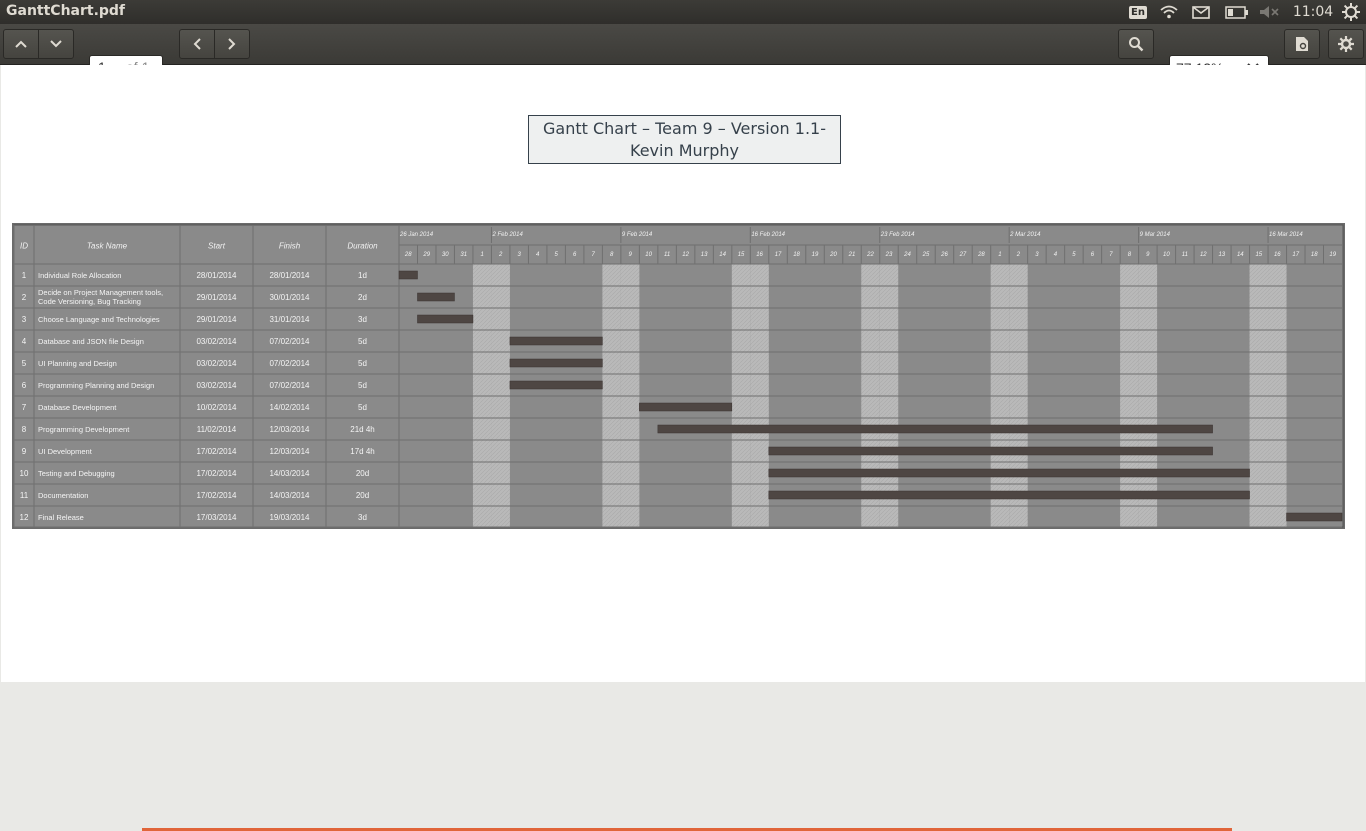 The height and width of the screenshot is (831, 1366). I want to click on search-icon, so click(1136, 44).